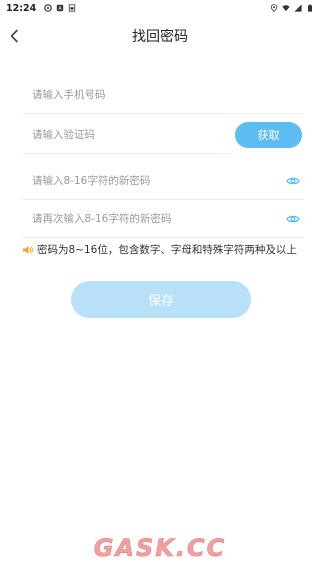 The width and height of the screenshot is (320, 569). I want to click on speaker-icon, so click(28, 249).